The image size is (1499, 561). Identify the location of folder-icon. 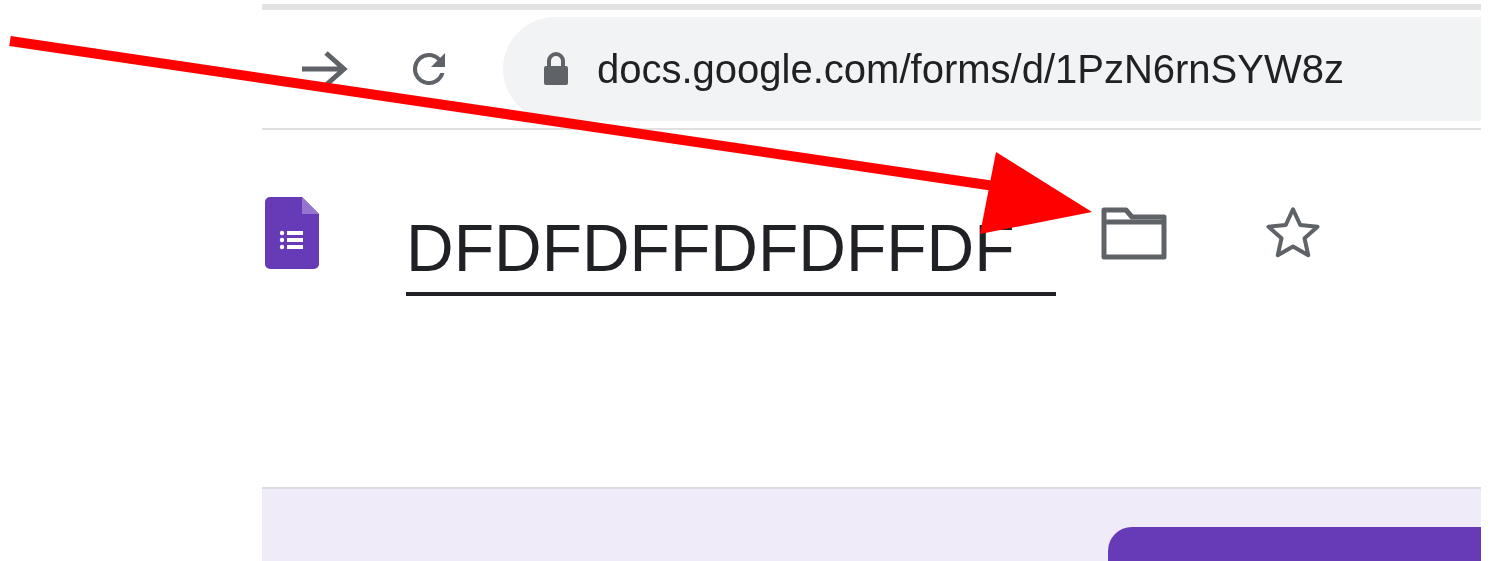
(1134, 233).